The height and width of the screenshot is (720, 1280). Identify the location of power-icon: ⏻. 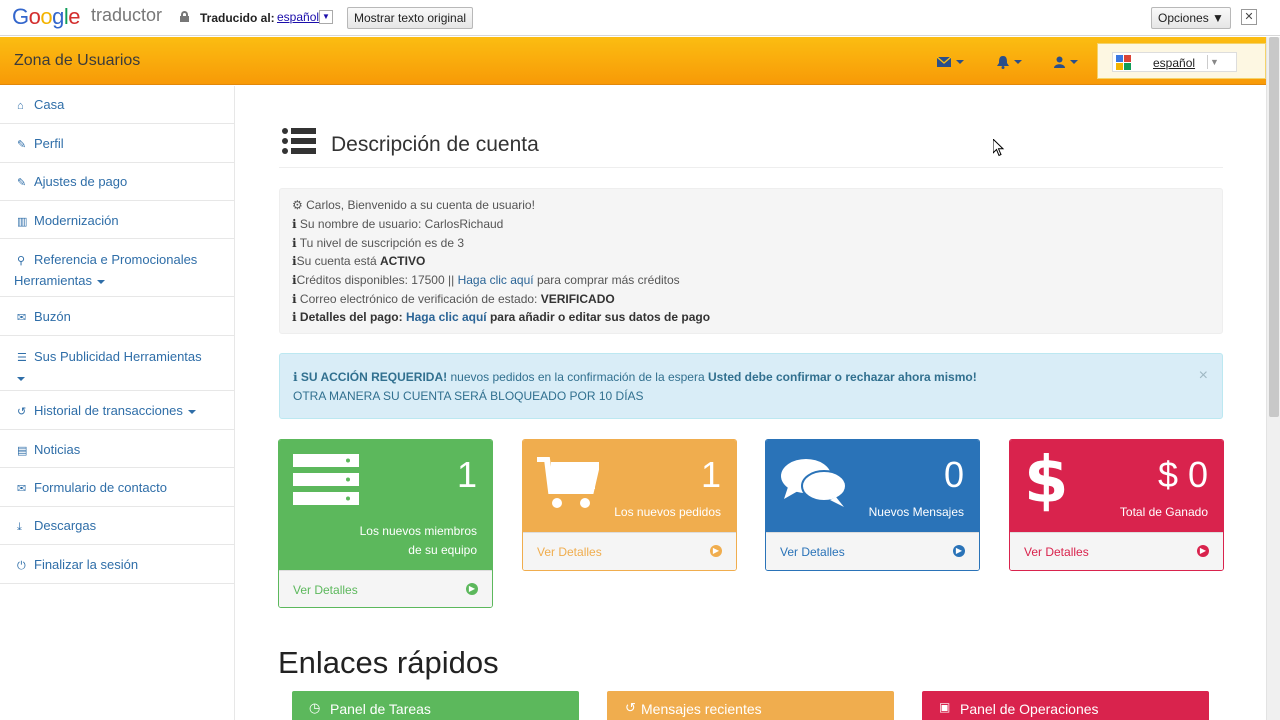
(21, 566).